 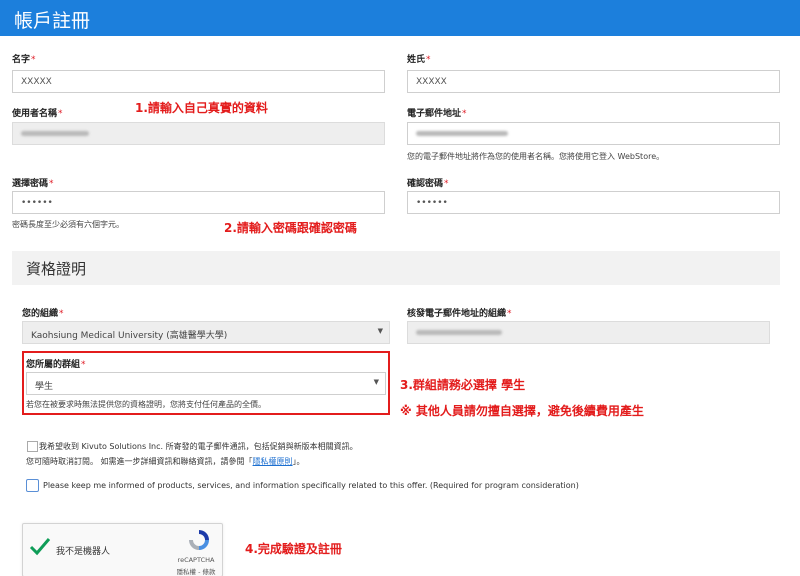 I want to click on first-name-label: 名字*, so click(x=24, y=60).